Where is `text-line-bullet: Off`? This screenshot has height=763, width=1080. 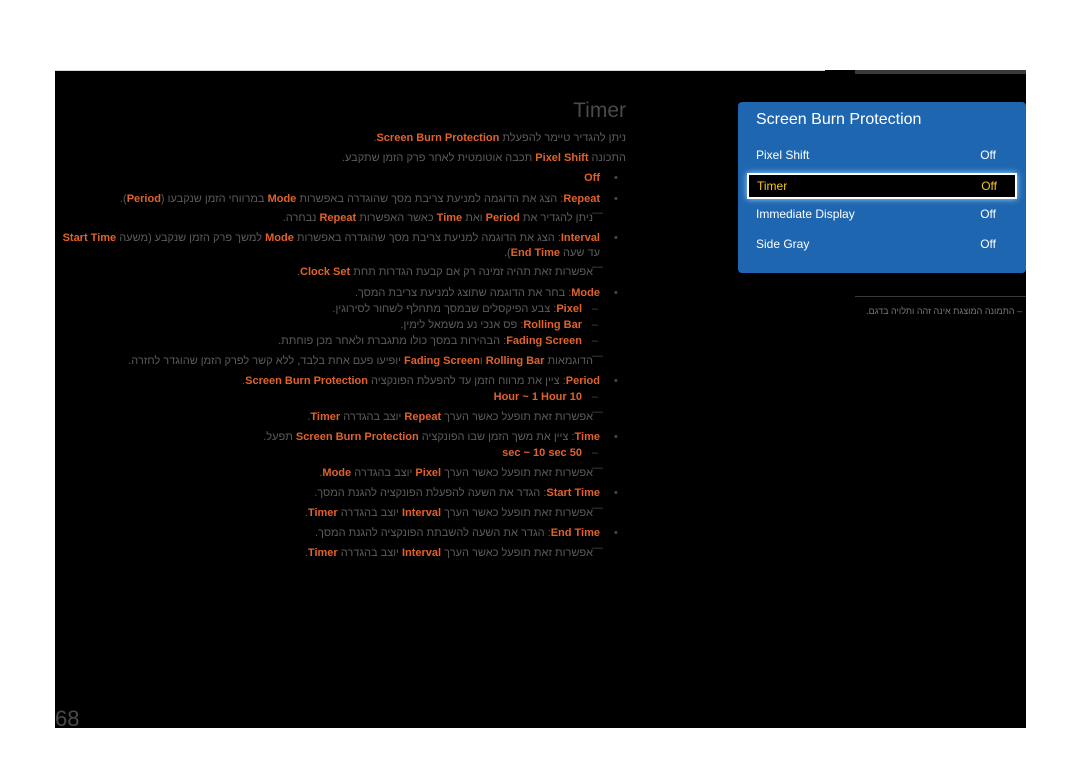
text-line-bullet: Off is located at coordinates (592, 178).